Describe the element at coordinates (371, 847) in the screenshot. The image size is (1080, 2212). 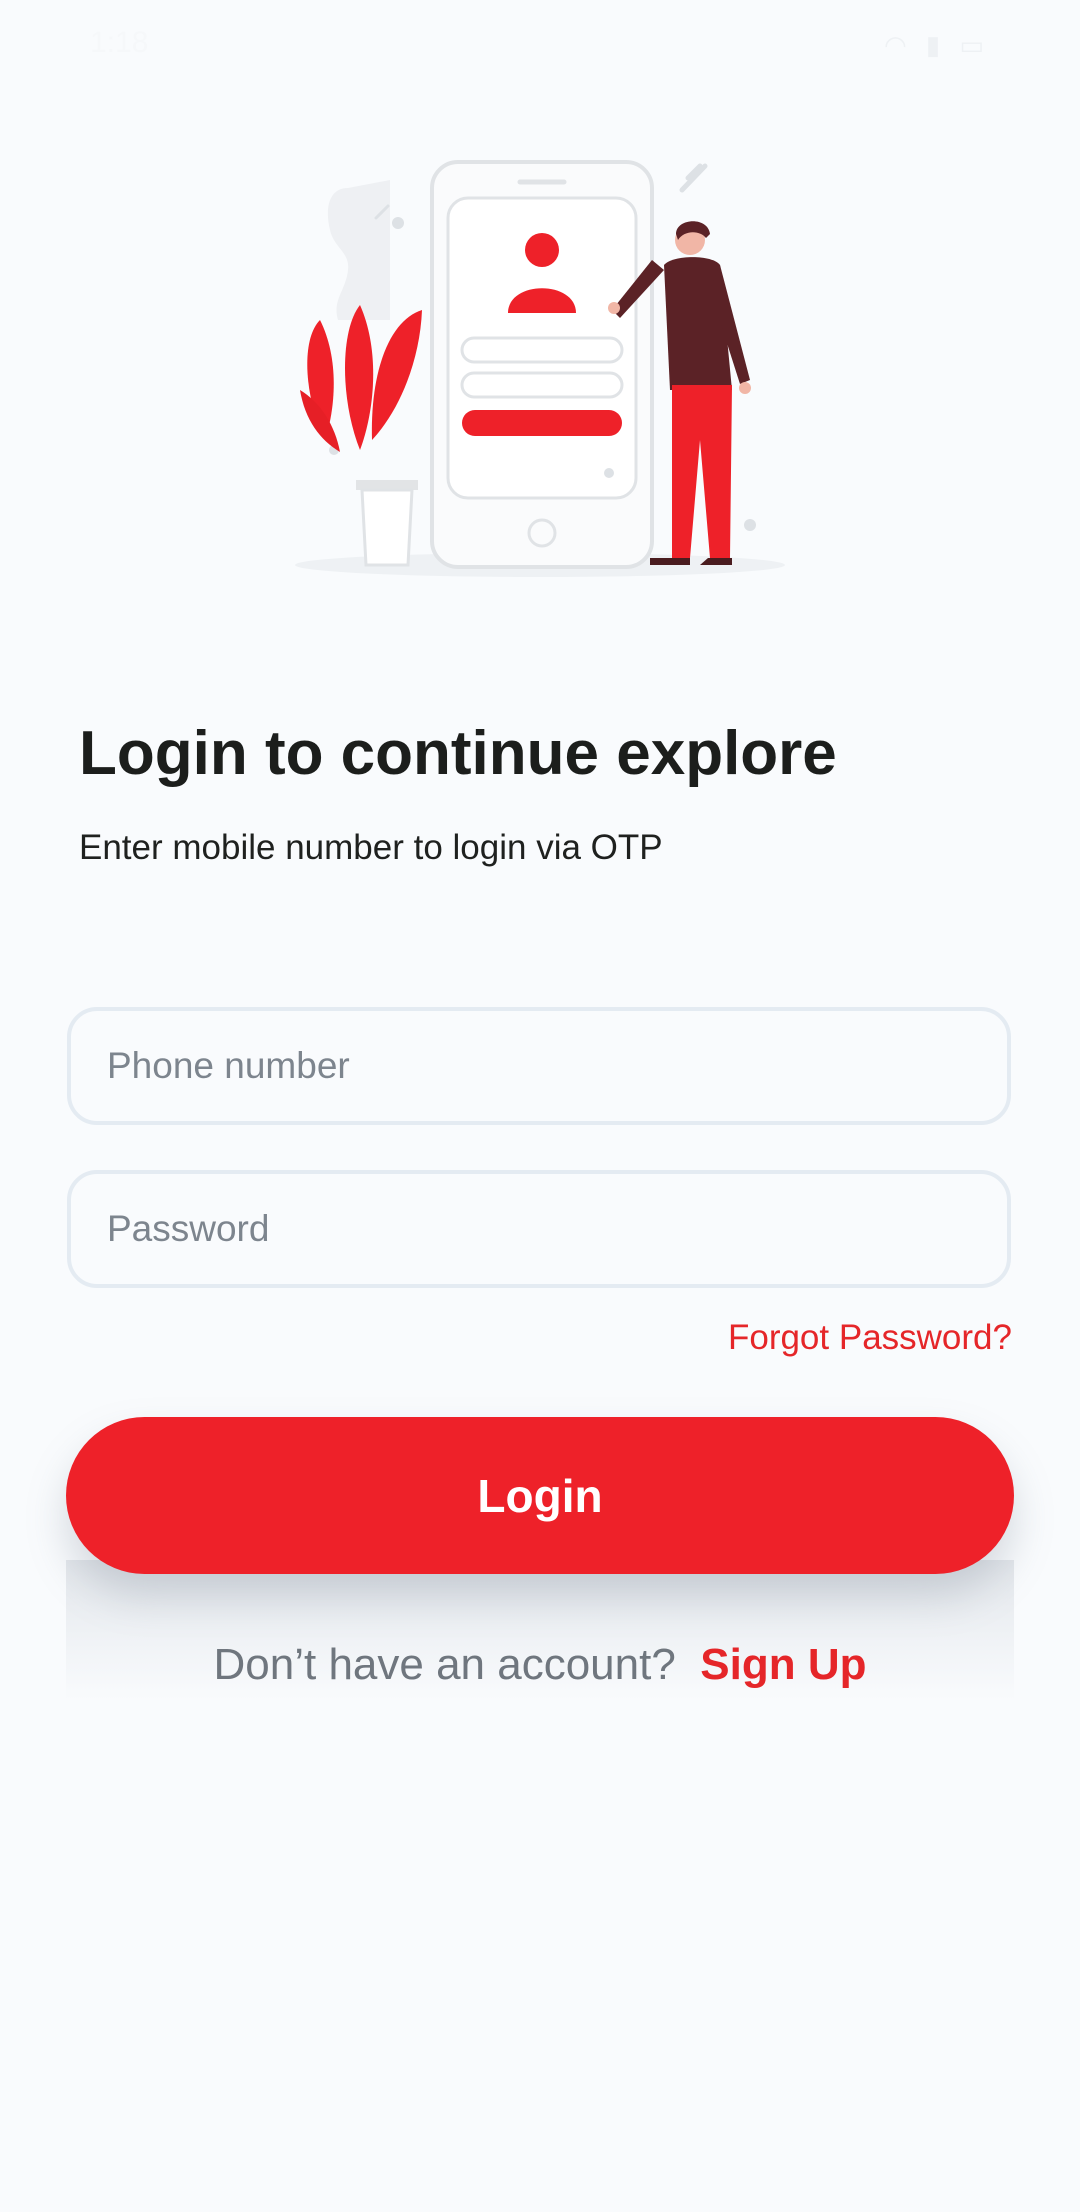
I see `page-subtitle: Enter mobile number to login via OTP` at that location.